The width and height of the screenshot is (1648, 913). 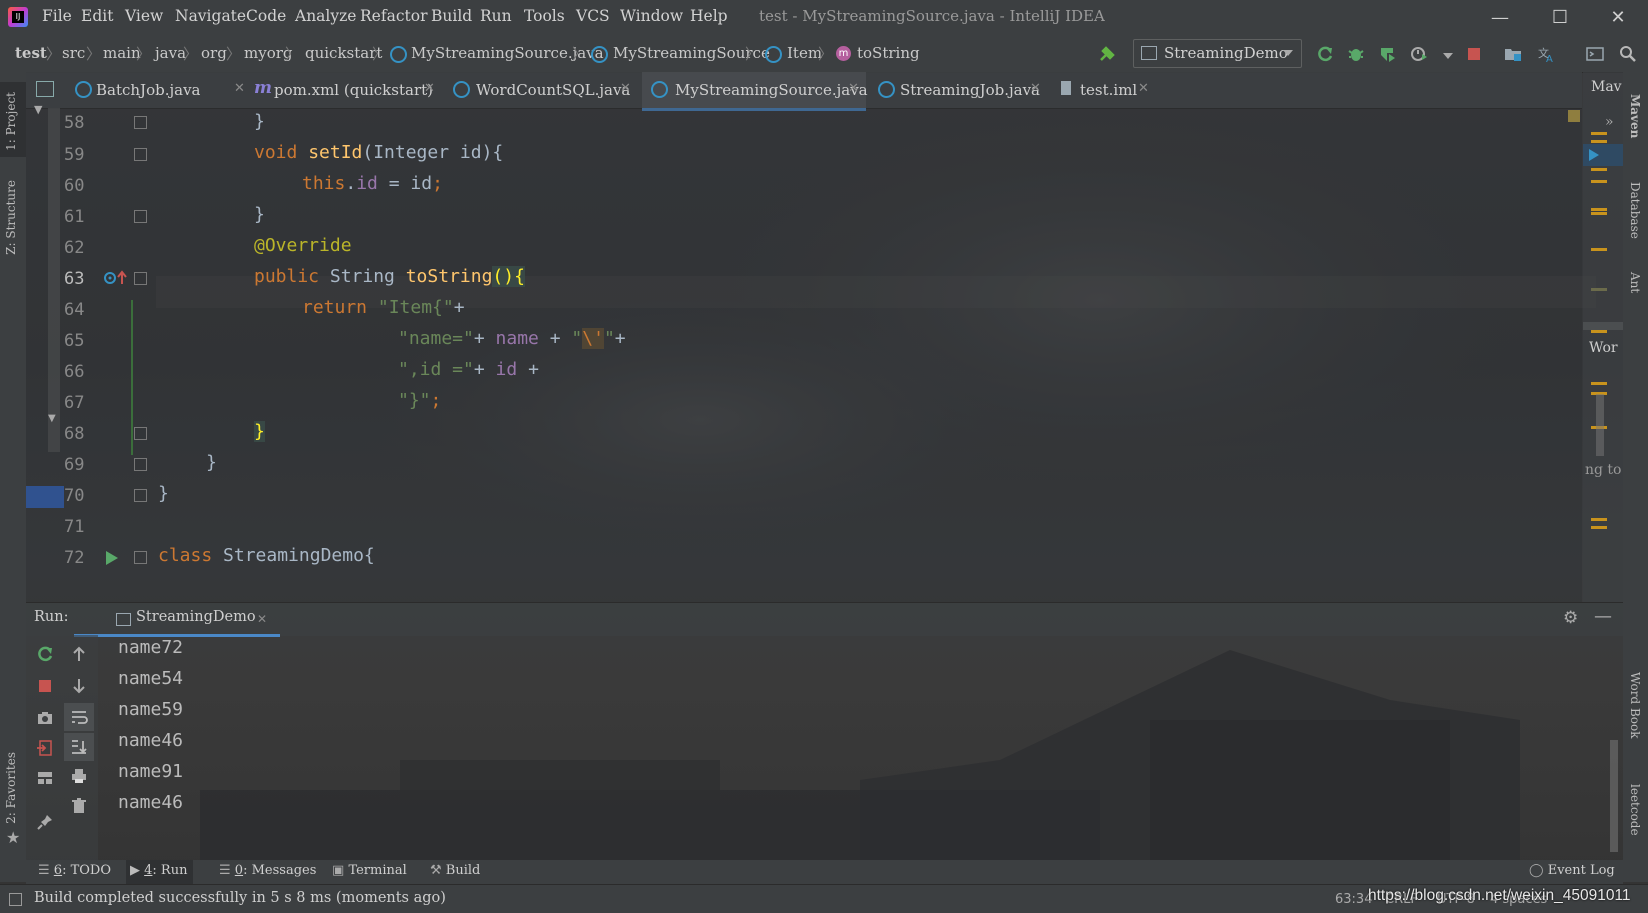 I want to click on terminal-toggle-icon, so click(x=1595, y=54).